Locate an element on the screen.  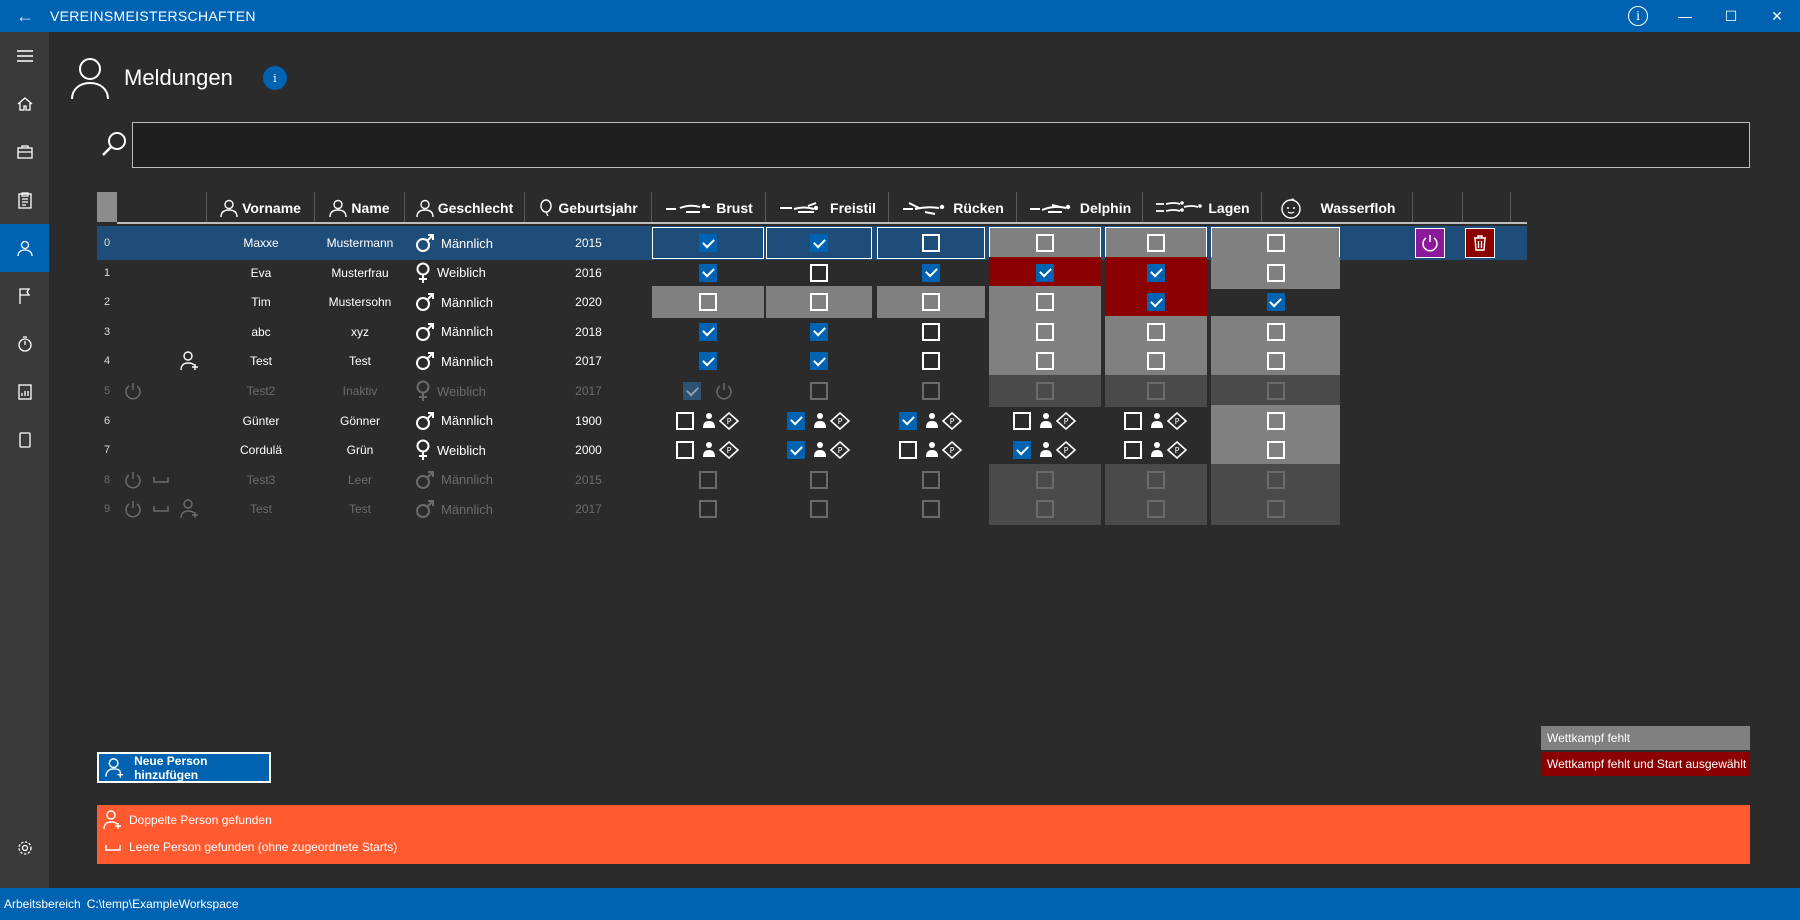
start-cell-ruecken: P is located at coordinates (931, 450).